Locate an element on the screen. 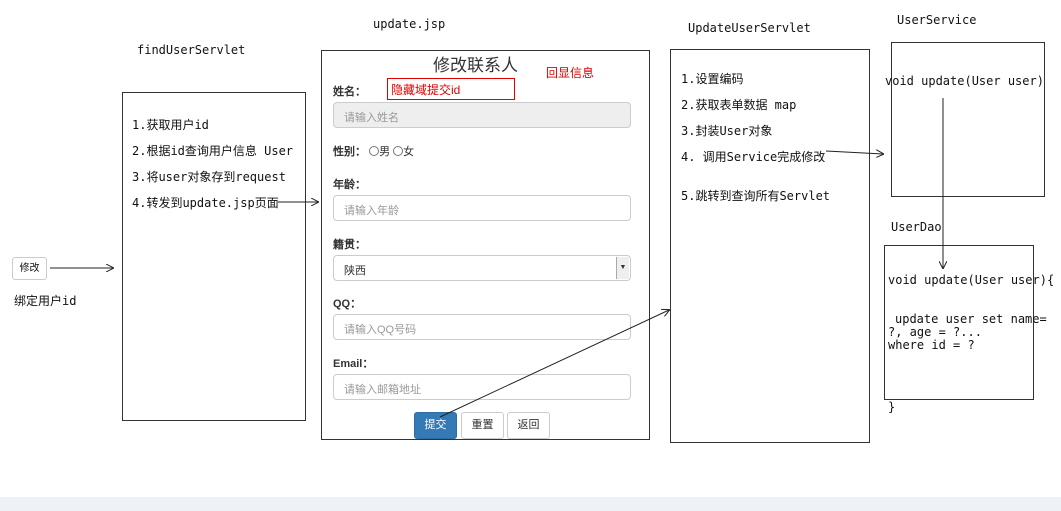  hidden-id-note: 隐藏域提交id is located at coordinates (451, 89).